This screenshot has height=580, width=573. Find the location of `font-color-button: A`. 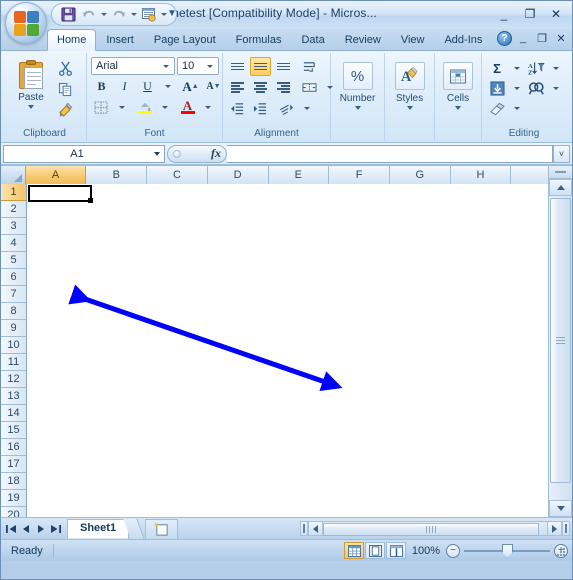

font-color-button: A is located at coordinates (187, 107).